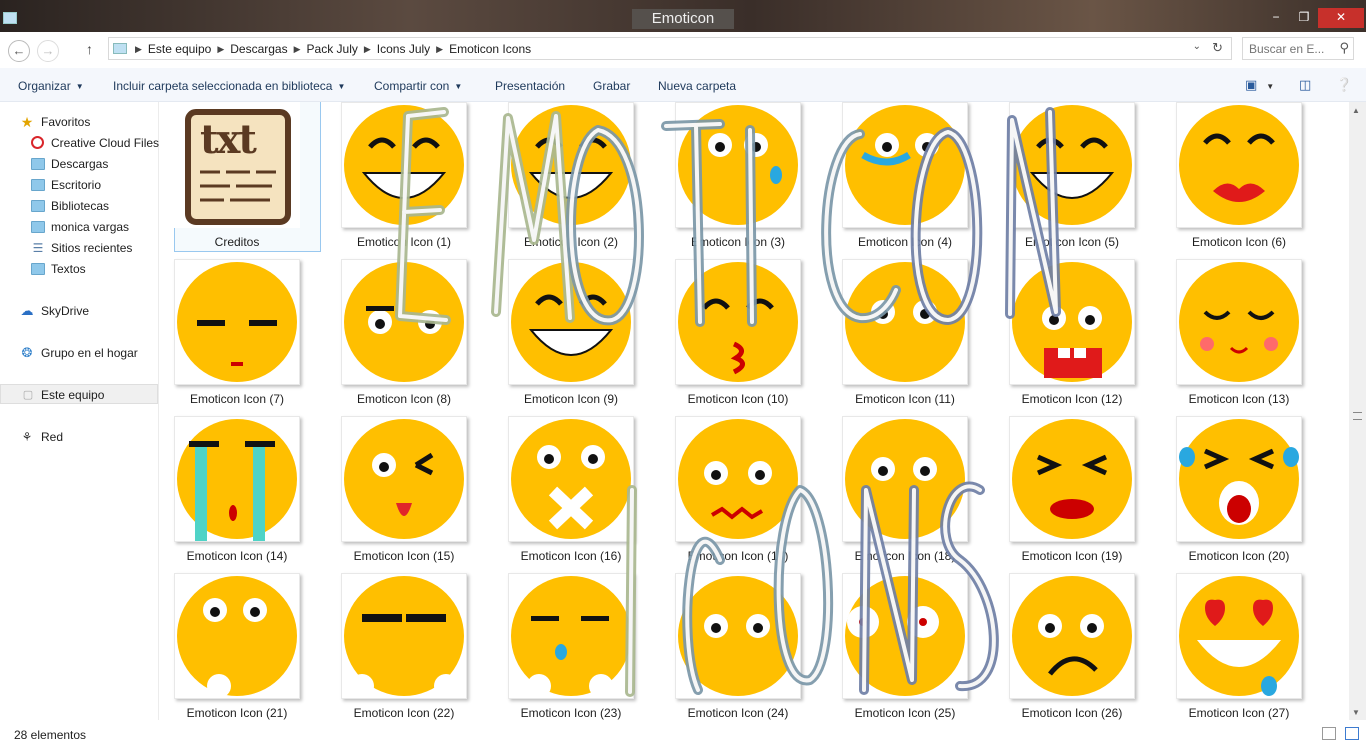  I want to click on file-name-label: Emoticon Icon (9), so click(571, 399).